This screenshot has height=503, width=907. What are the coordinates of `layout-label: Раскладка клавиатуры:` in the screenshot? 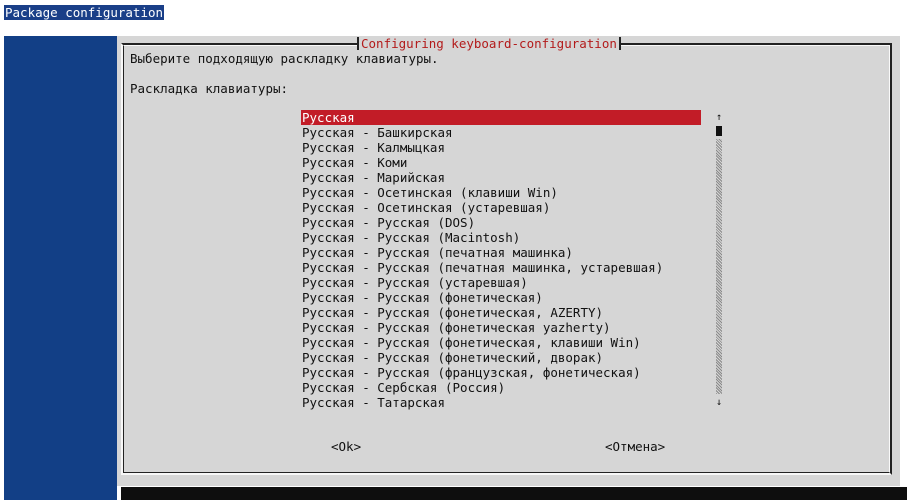 It's located at (209, 88).